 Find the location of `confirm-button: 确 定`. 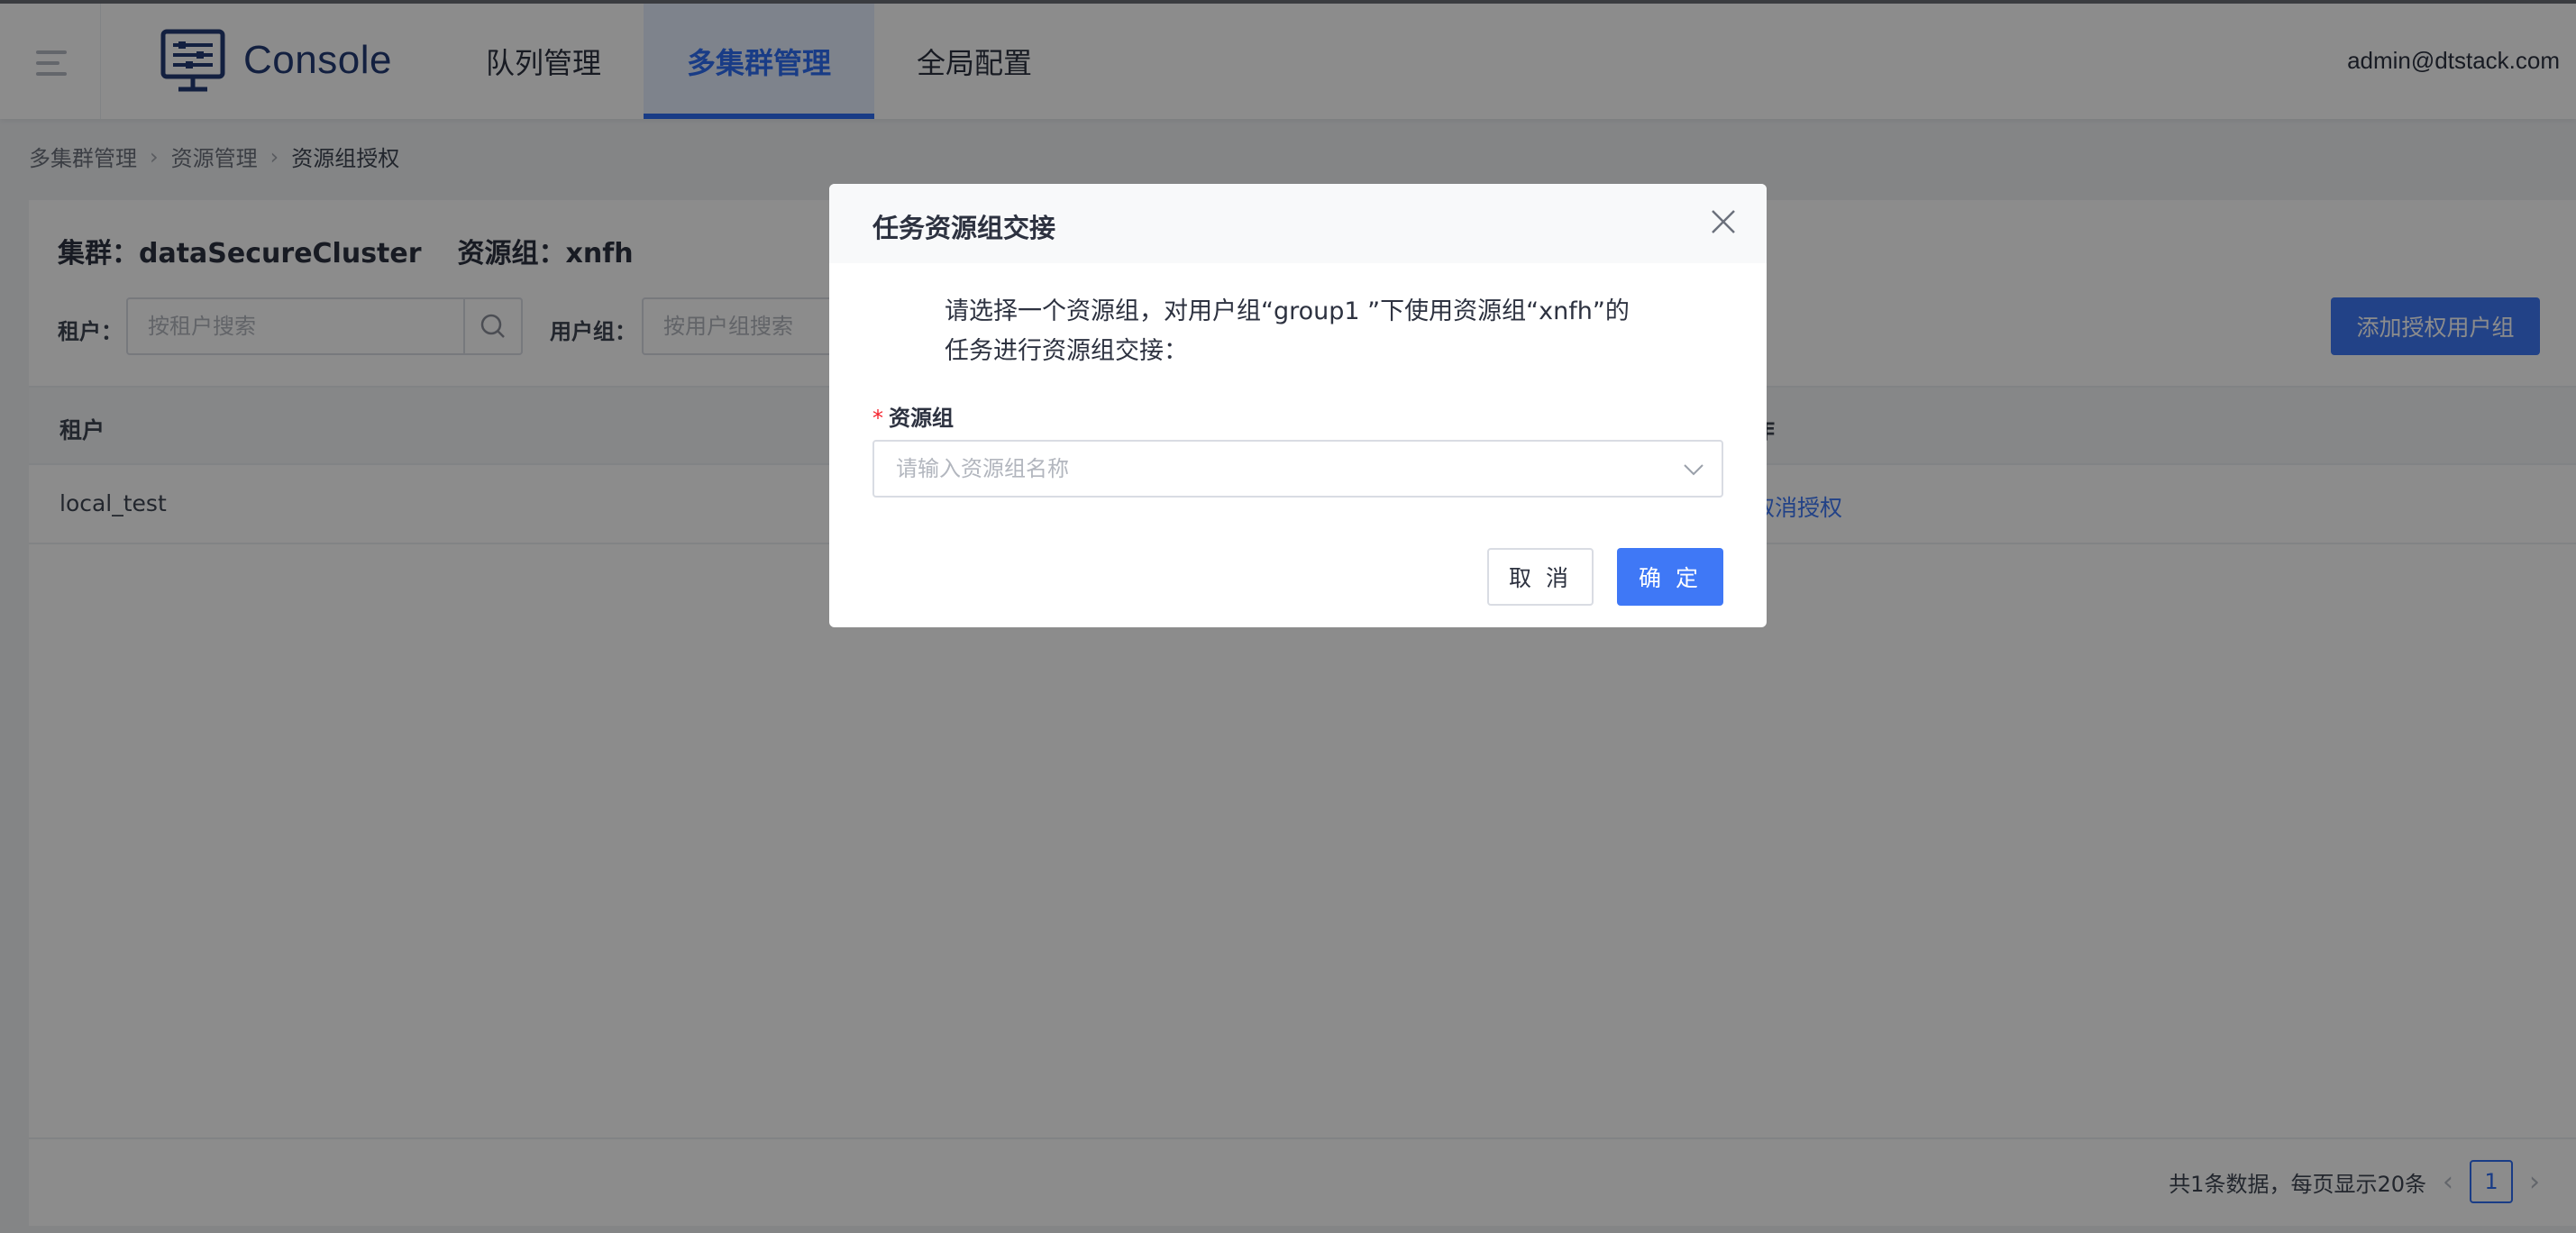

confirm-button: 确 定 is located at coordinates (1670, 577).